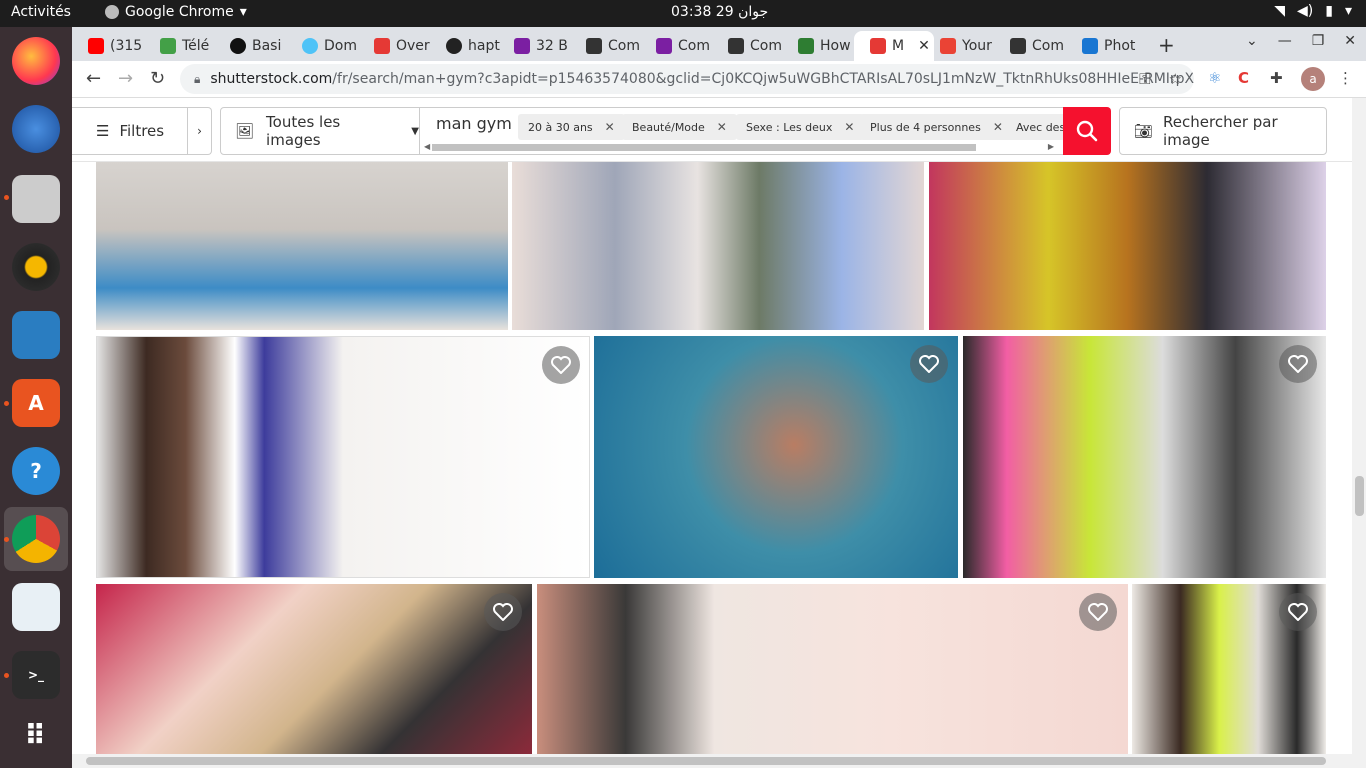 This screenshot has width=1366, height=768. Describe the element at coordinates (1087, 131) in the screenshot. I see `search-button` at that location.